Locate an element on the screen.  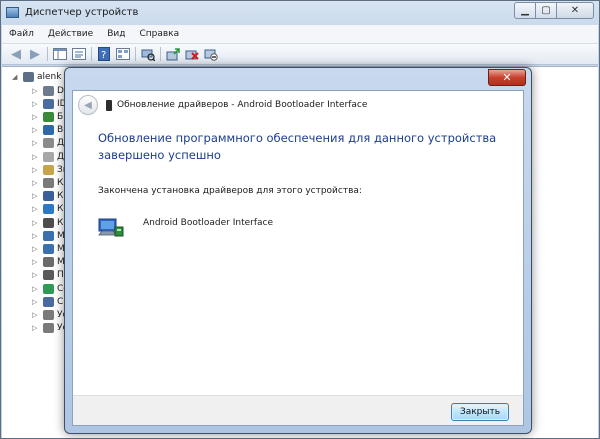
phone-device-icon is located at coordinates (109, 105).